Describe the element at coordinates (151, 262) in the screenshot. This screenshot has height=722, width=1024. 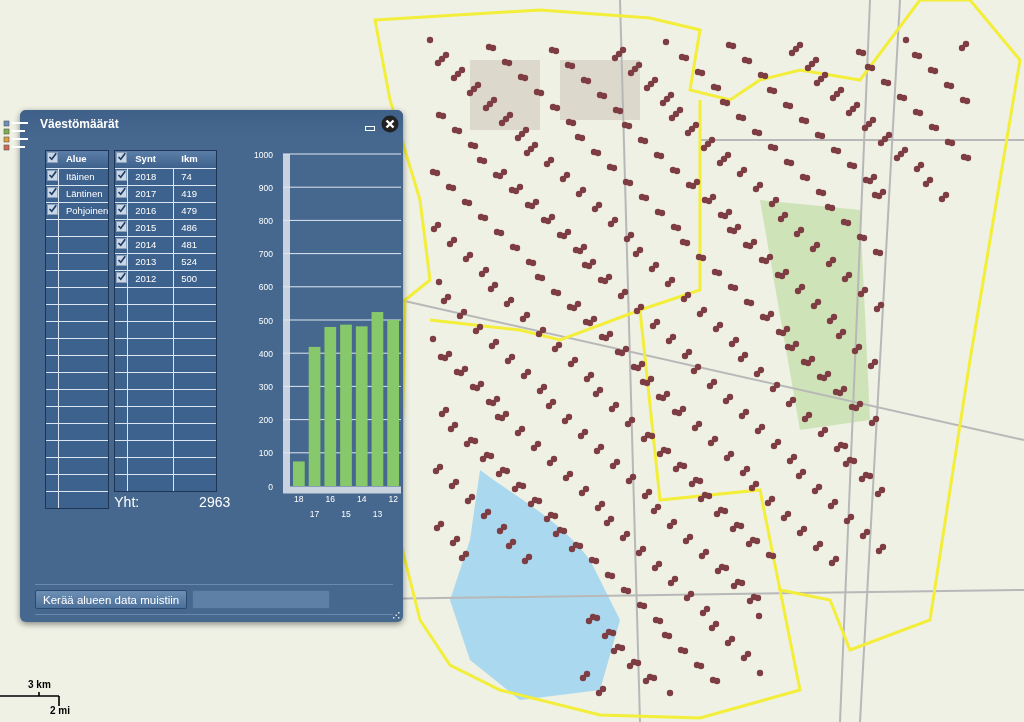
I see `table-cell: 2013` at that location.